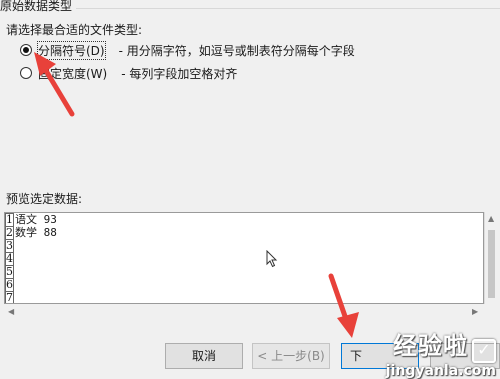 Image resolution: width=500 pixels, height=379 pixels. Describe the element at coordinates (9, 272) in the screenshot. I see `row-number: 5` at that location.